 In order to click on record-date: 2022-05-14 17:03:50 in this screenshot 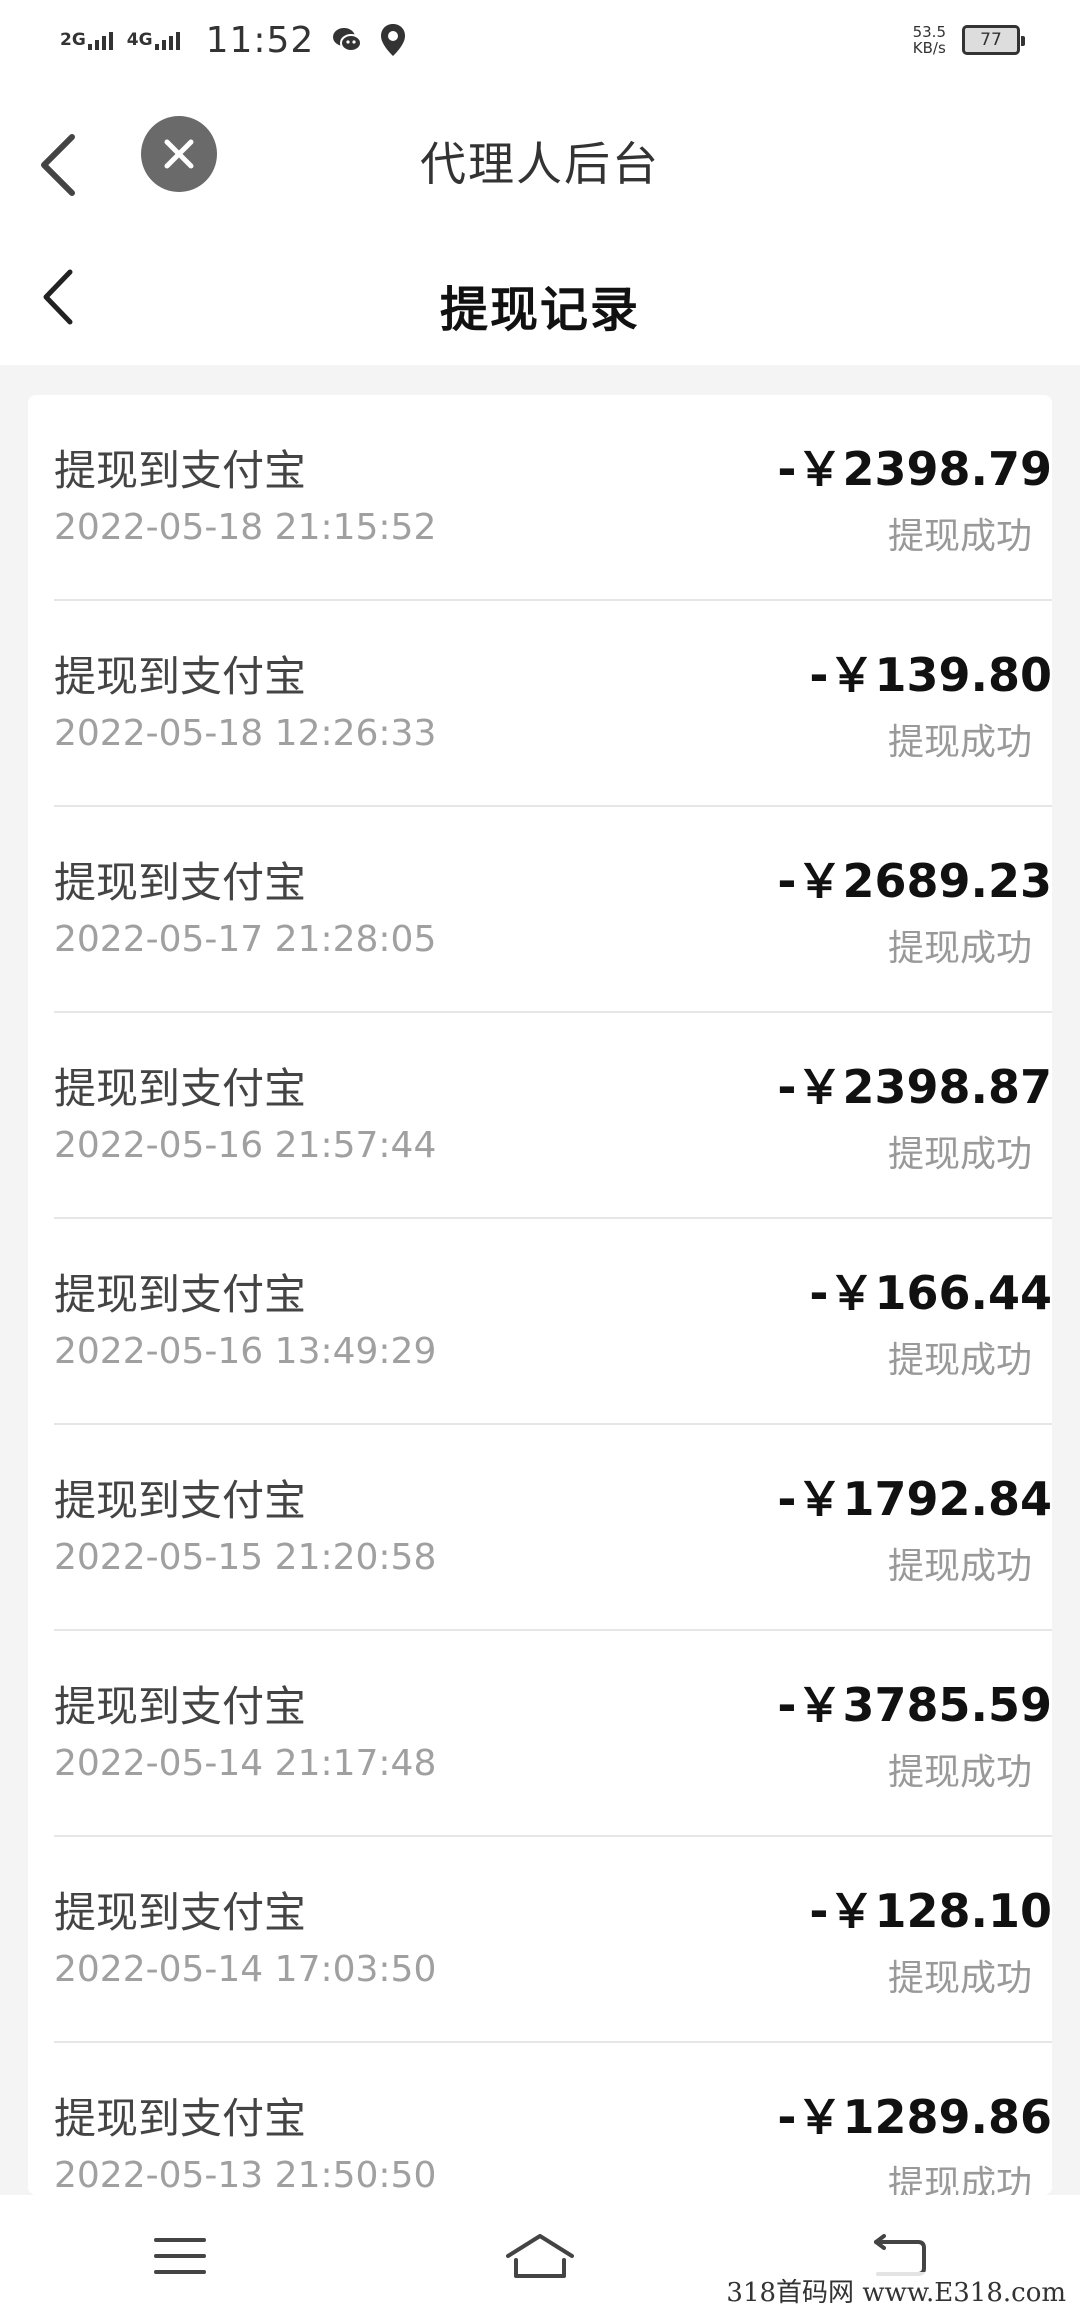, I will do `click(245, 1969)`.